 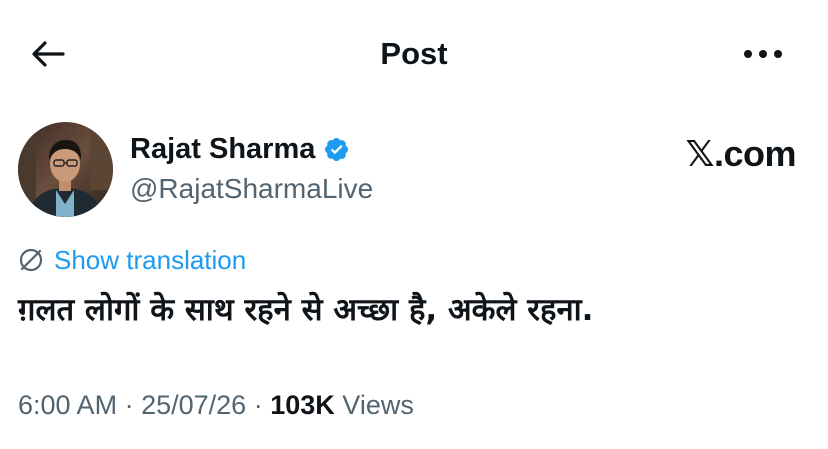 I want to click on show-translation-link: Show translation, so click(x=132, y=260).